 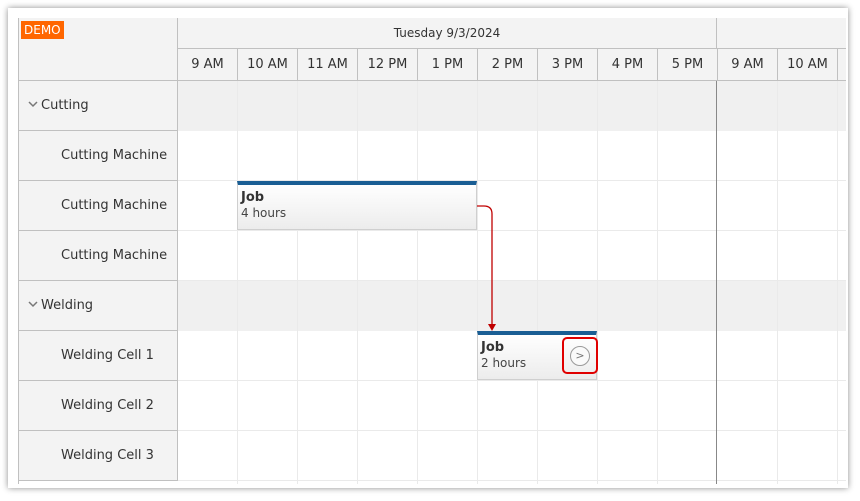 What do you see at coordinates (98, 49) in the screenshot?
I see `scheduler-corner: DEMO` at bounding box center [98, 49].